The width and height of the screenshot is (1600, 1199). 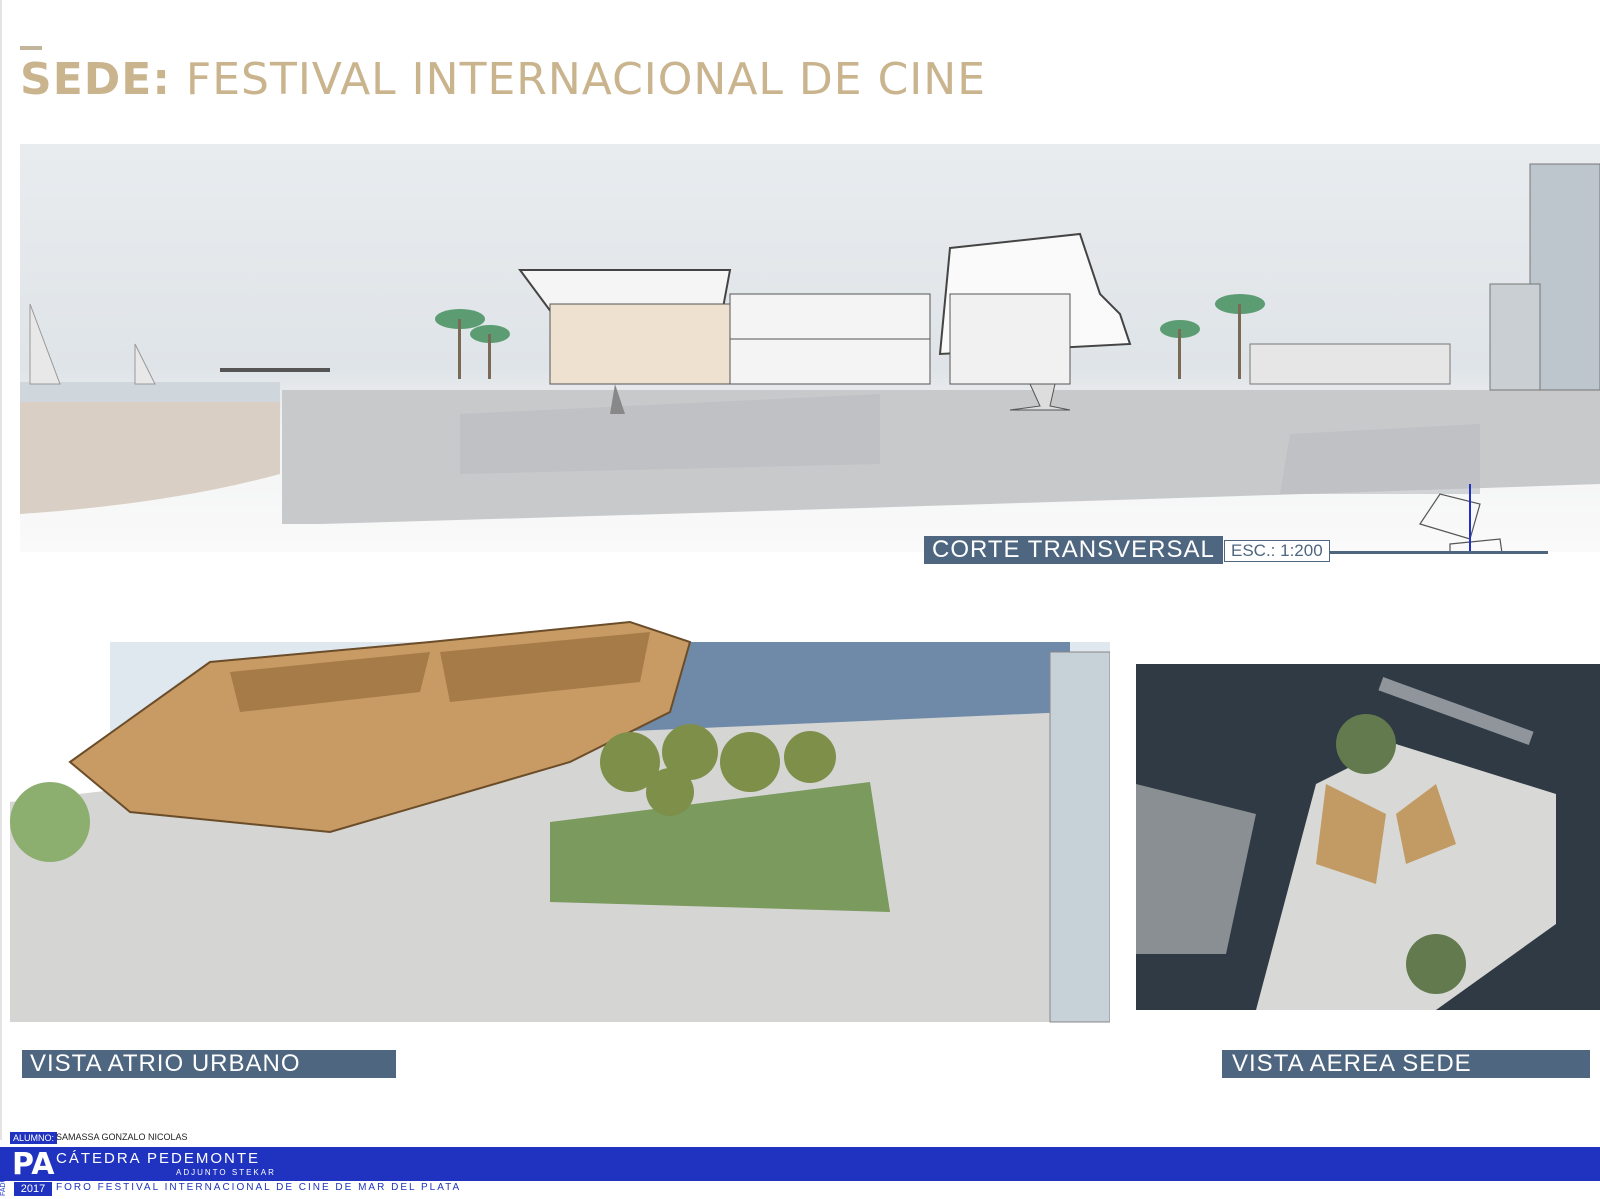 What do you see at coordinates (1010, 339) in the screenshot?
I see `building-hall` at bounding box center [1010, 339].